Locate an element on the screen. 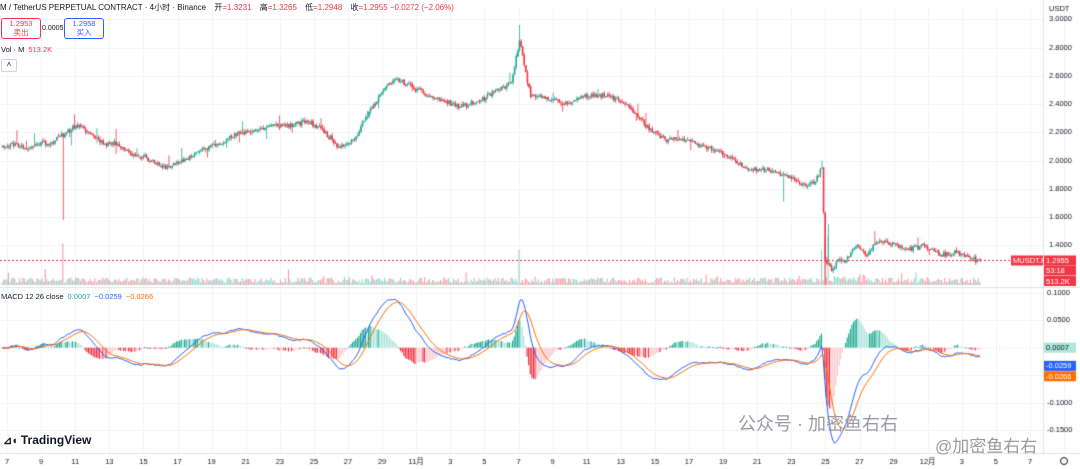 Image resolution: width=1080 pixels, height=469 pixels. high-value: =1.3265 is located at coordinates (282, 7).